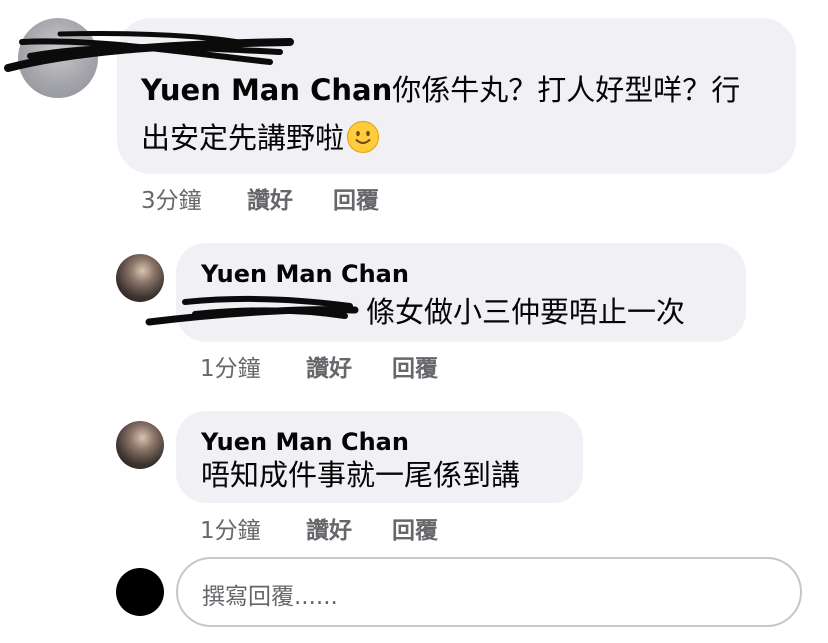 Image resolution: width=828 pixels, height=643 pixels. I want to click on reply-bubble: Yuen Man Chan 條女做小三仲要唔止一次, so click(461, 292).